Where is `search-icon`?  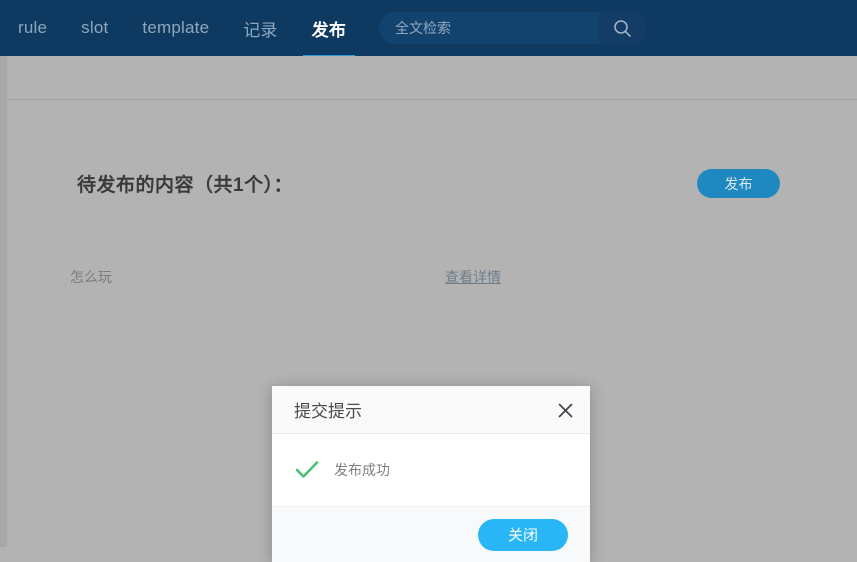
search-icon is located at coordinates (622, 28).